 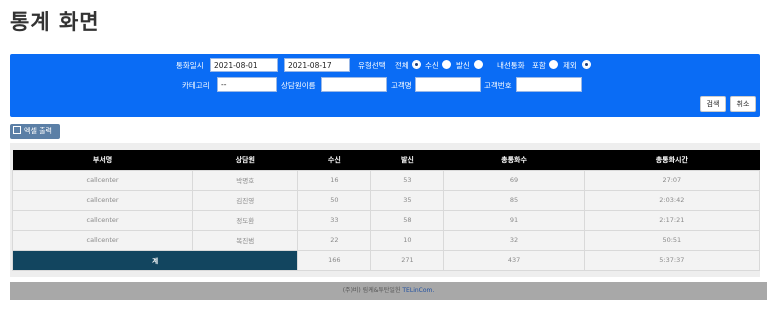 What do you see at coordinates (372, 290) in the screenshot?
I see `footer-text: (주)비) 림케&투탄일헌` at bounding box center [372, 290].